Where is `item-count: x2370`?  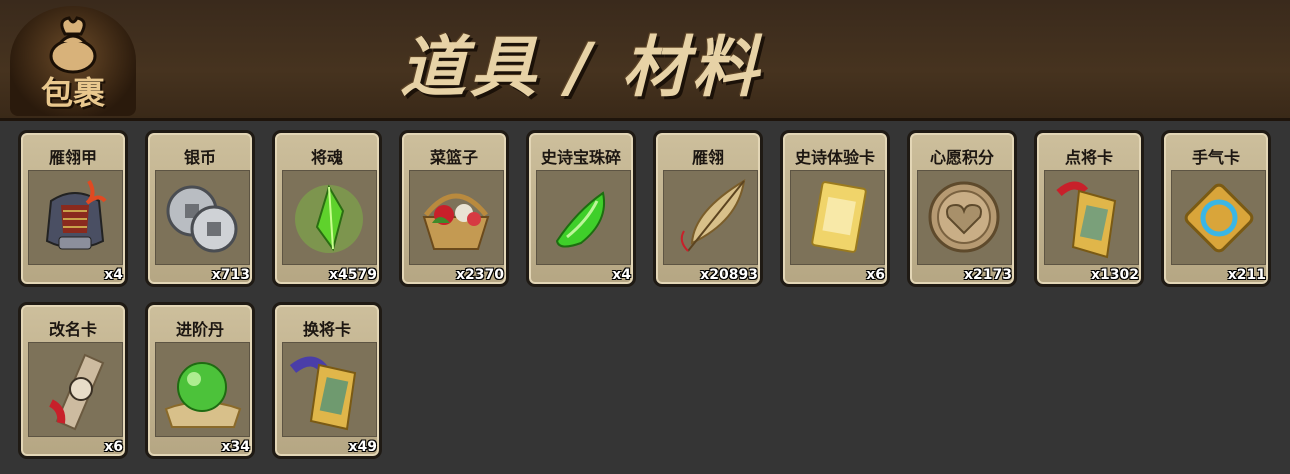
item-count: x2370 is located at coordinates (480, 275).